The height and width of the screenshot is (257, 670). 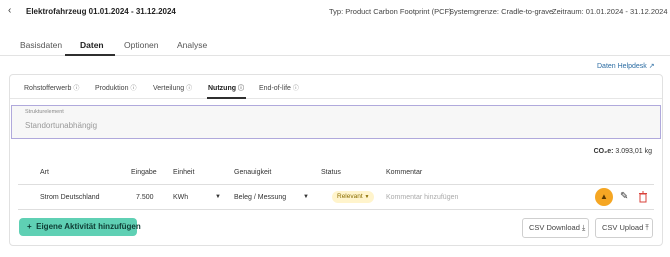 I want to click on structure-element-label: Strukturelement, so click(x=44, y=112).